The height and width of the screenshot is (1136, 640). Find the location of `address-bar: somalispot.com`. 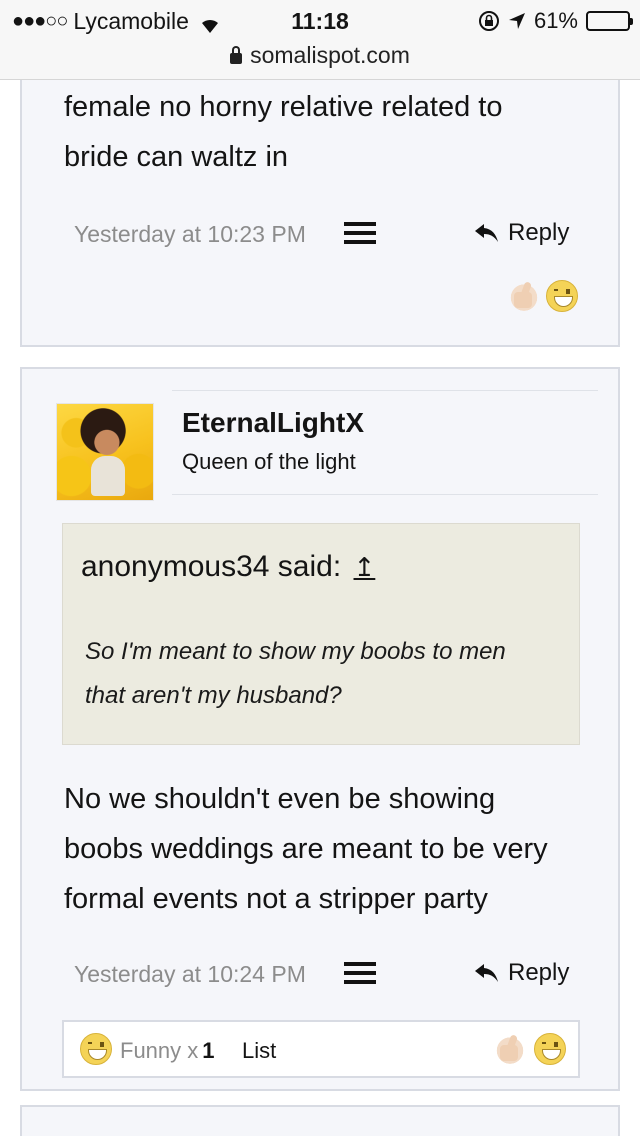

address-bar: somalispot.com is located at coordinates (320, 55).